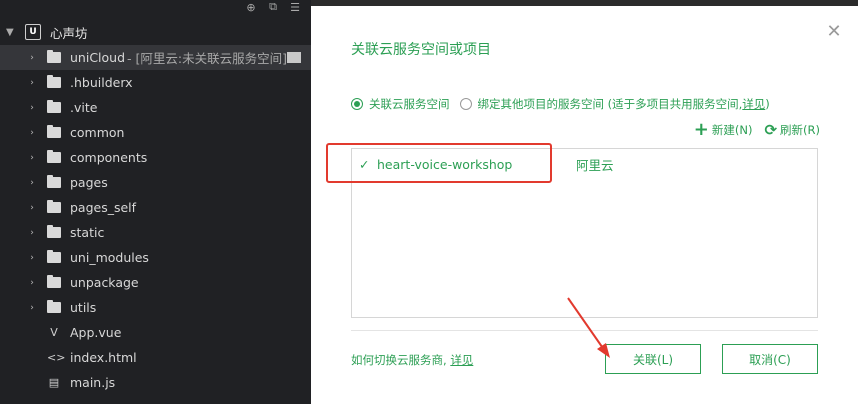  What do you see at coordinates (595, 165) in the screenshot?
I see `cloud-space-provider: 阿里云` at bounding box center [595, 165].